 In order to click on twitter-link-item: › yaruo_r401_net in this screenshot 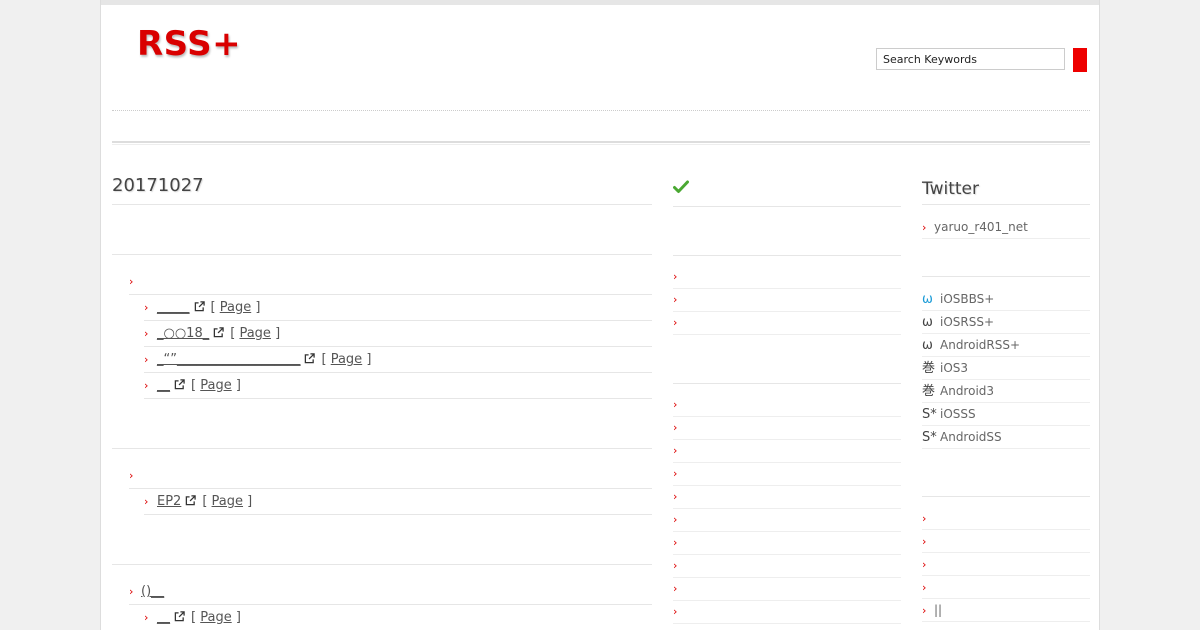, I will do `click(1006, 227)`.